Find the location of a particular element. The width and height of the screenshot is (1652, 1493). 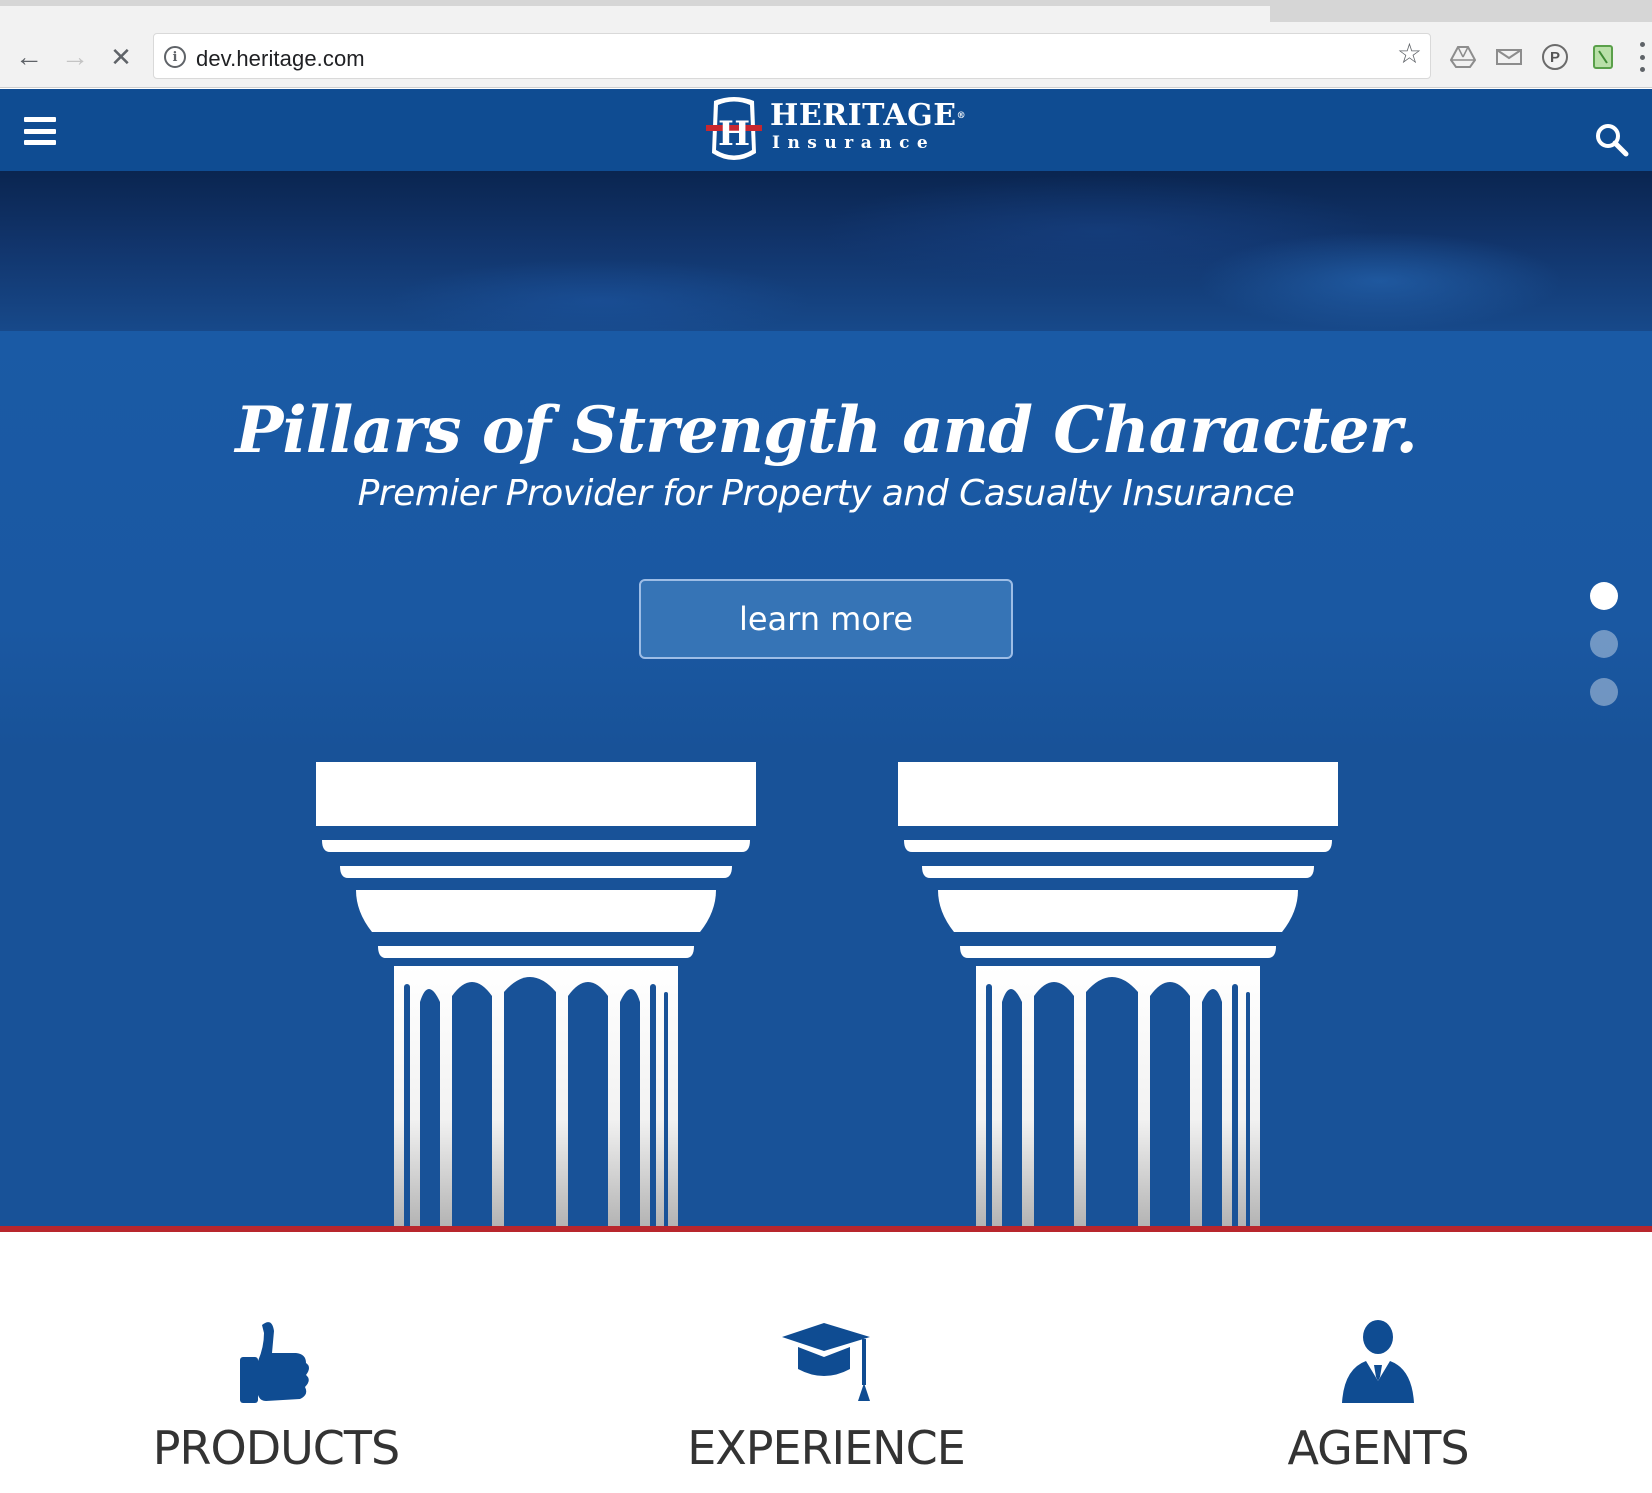

feature-products: PRODUCTS is located at coordinates (276, 1394).